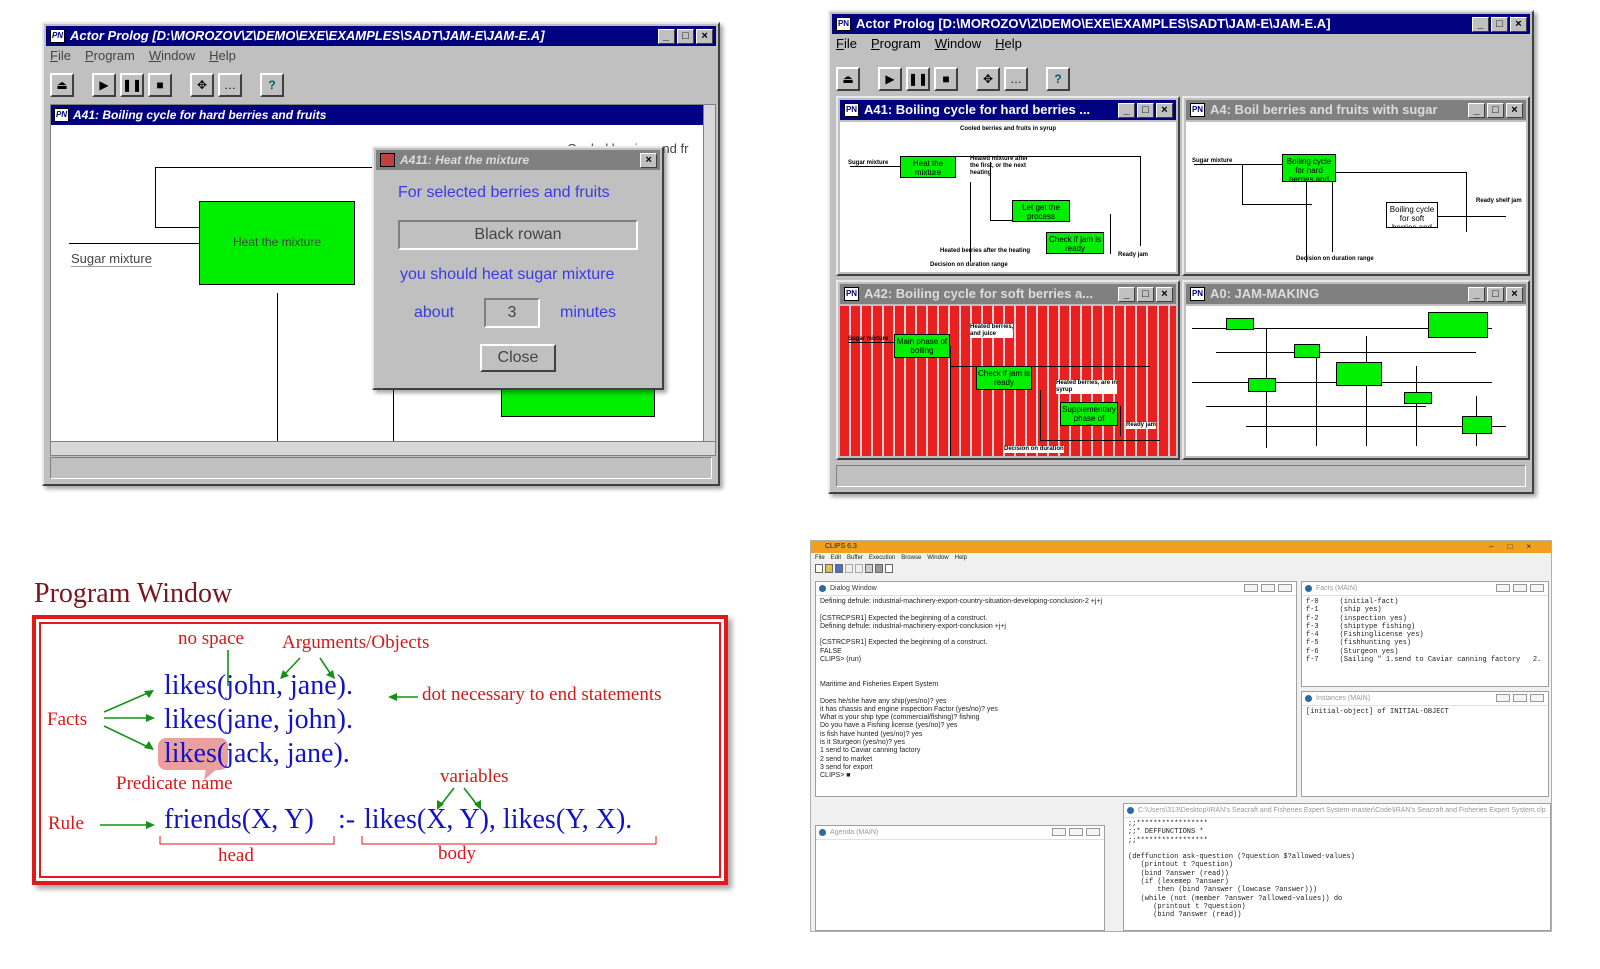 The image size is (1600, 969). I want to click on note-dot: dot necessary to end statements, so click(542, 694).